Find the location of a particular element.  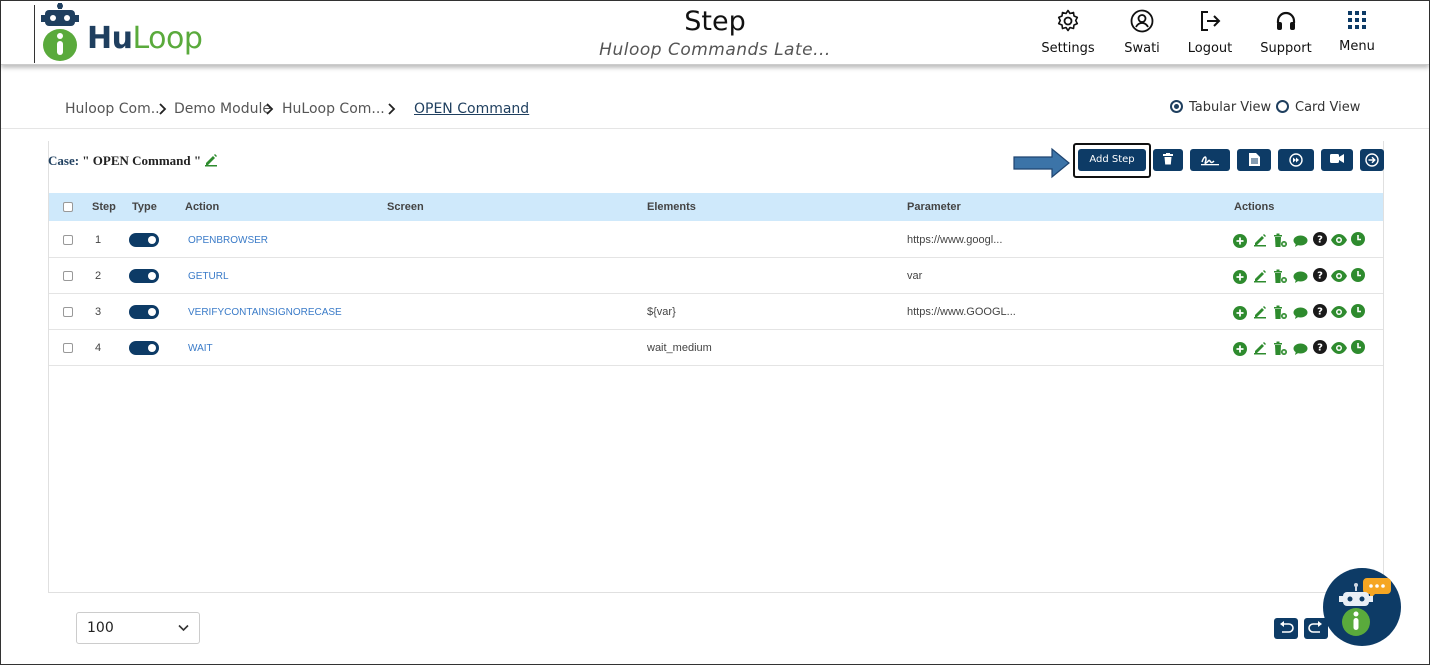

run-button is located at coordinates (1296, 160).